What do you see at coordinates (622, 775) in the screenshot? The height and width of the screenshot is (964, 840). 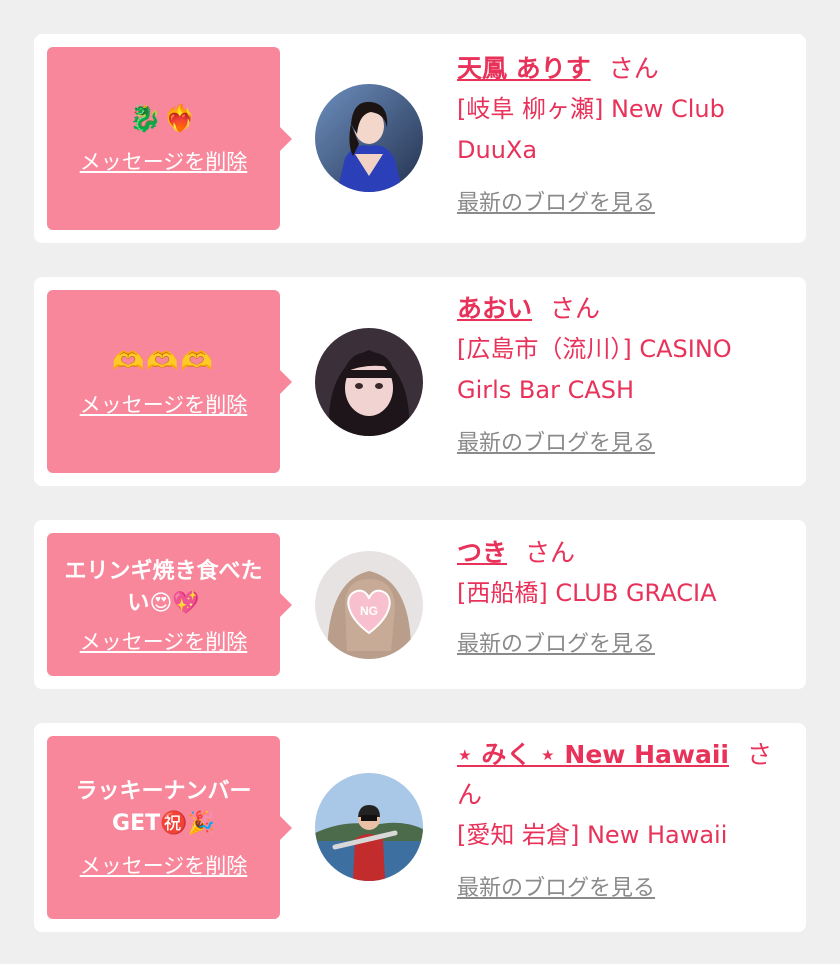 I see `cast-name-line: ⋆ みく ⋆ New Hawaii さん` at bounding box center [622, 775].